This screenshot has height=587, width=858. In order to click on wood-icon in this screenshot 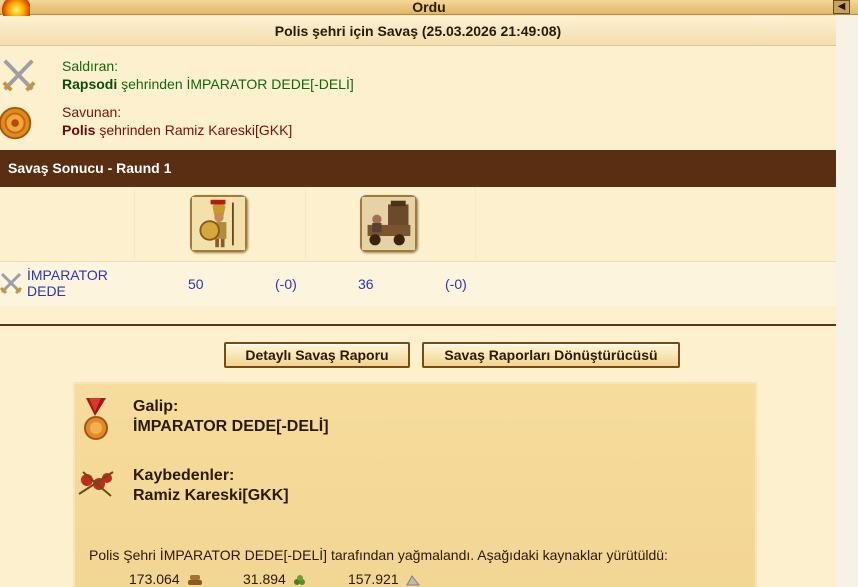, I will do `click(194, 580)`.